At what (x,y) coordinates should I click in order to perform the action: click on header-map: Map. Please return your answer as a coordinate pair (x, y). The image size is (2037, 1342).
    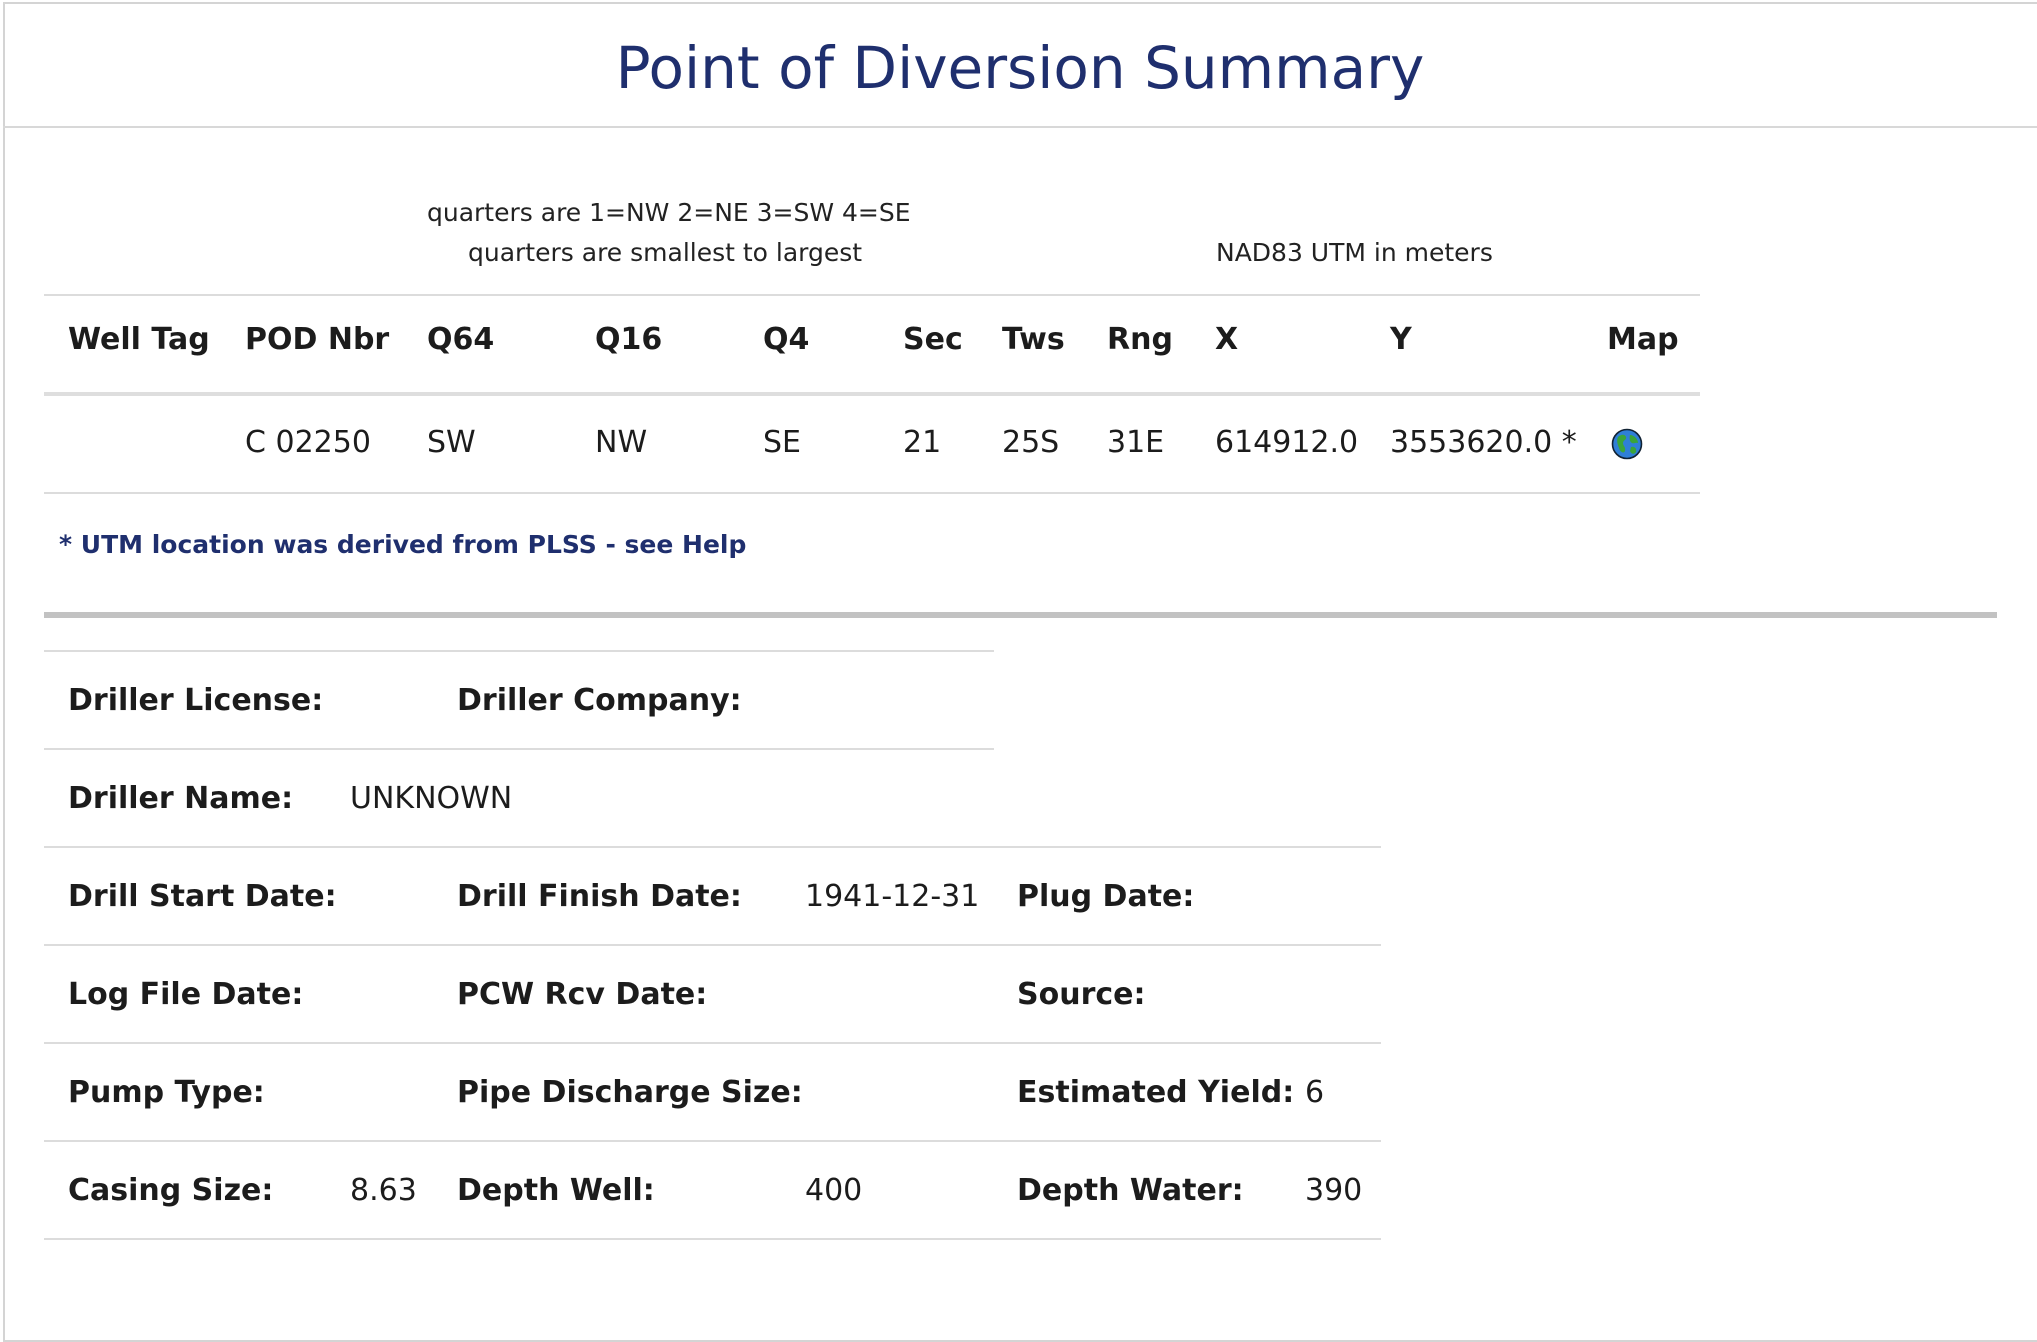
    Looking at the image, I should click on (1643, 339).